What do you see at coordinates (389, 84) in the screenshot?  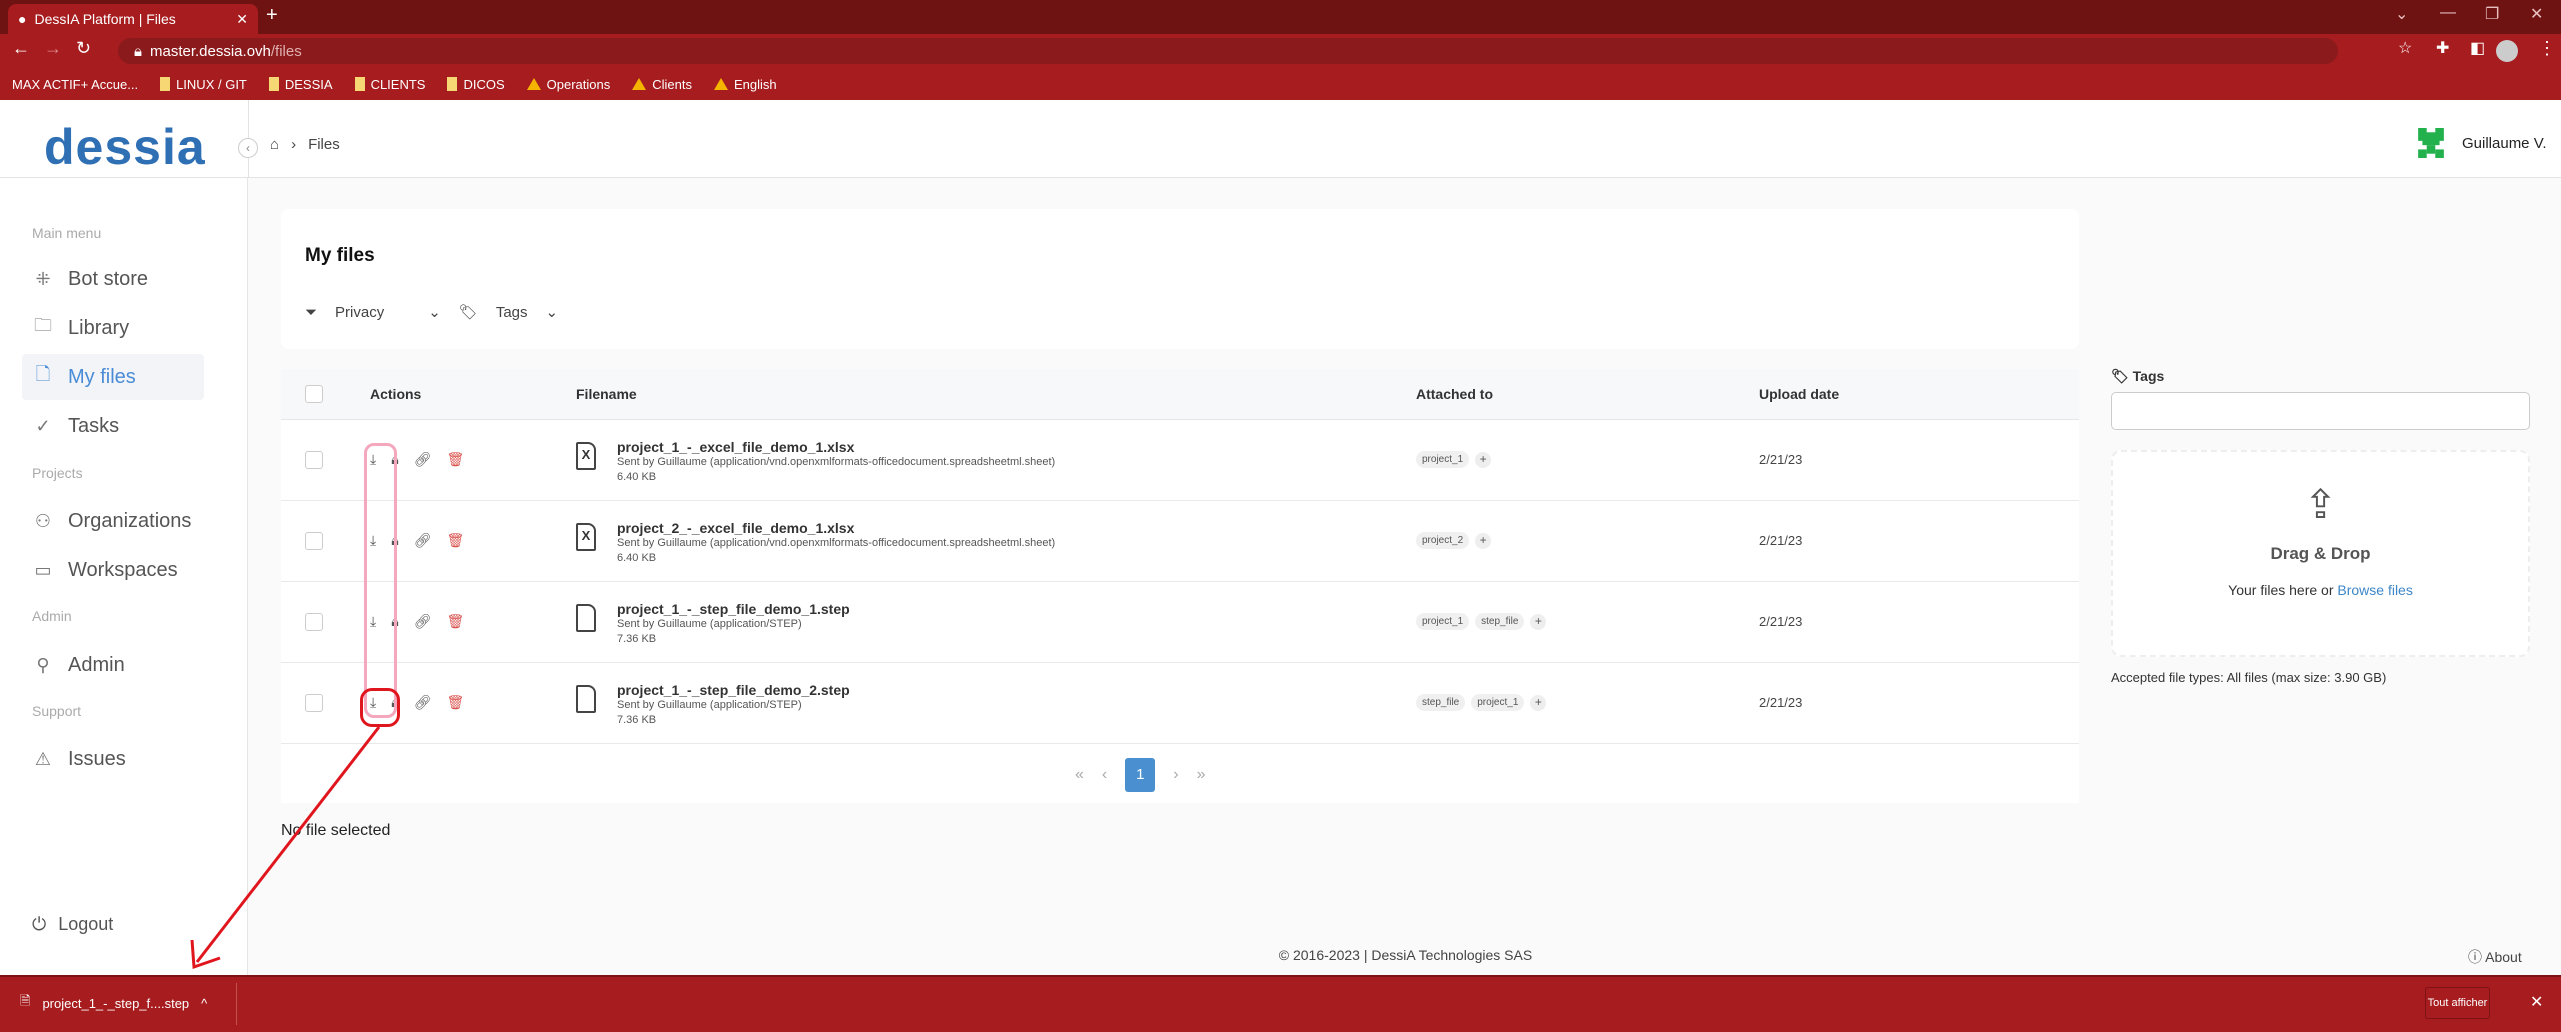 I see `bookmark-folder: CLIENTS` at bounding box center [389, 84].